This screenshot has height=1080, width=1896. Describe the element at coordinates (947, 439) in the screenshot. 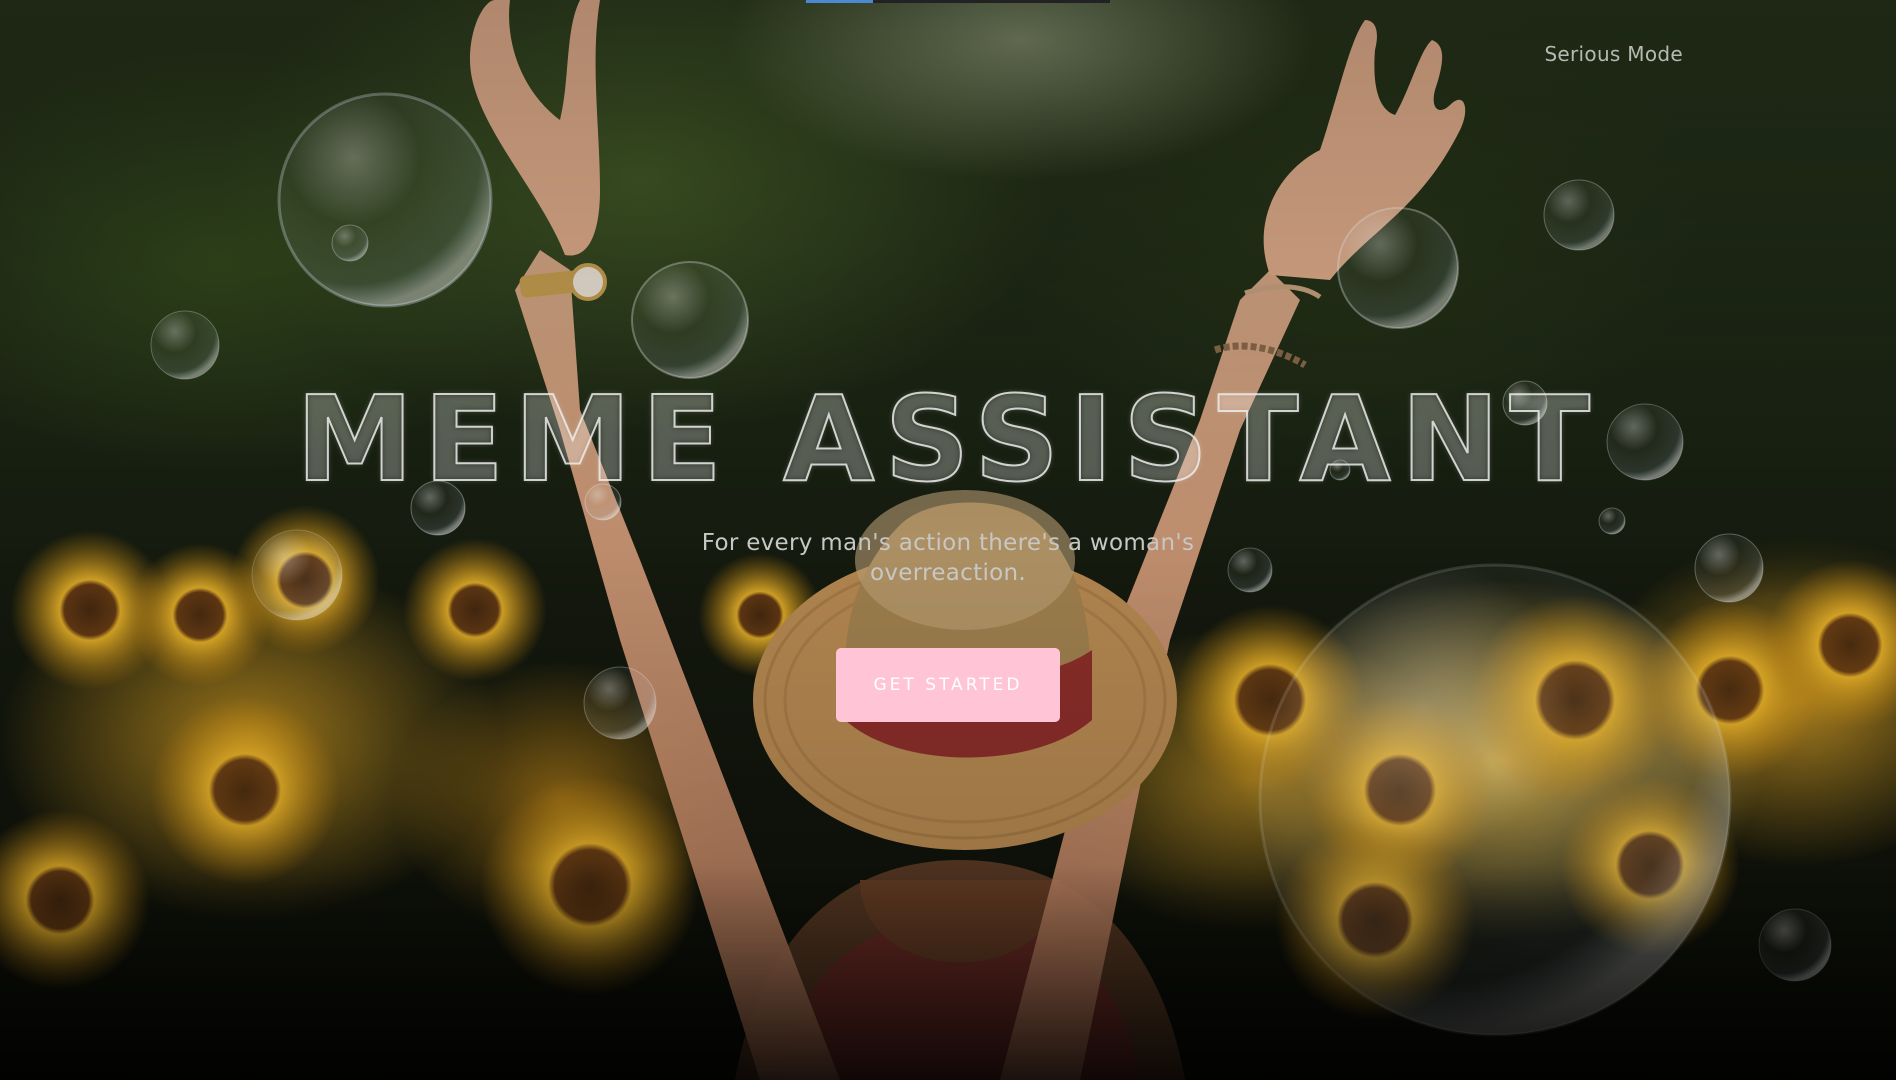

I see `hero-title: MEME ASSISTANT` at that location.